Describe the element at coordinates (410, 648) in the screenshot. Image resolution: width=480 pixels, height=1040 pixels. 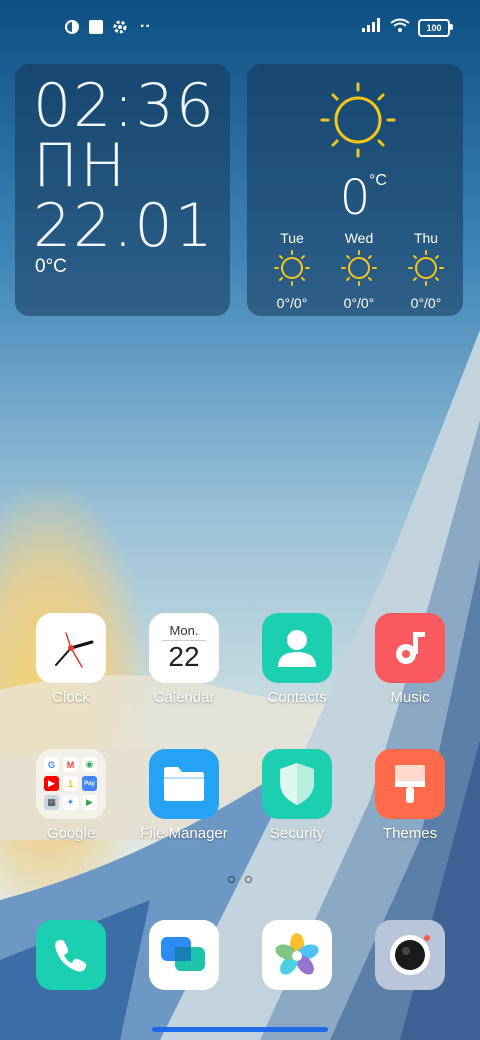
I see `music-app-icon` at that location.